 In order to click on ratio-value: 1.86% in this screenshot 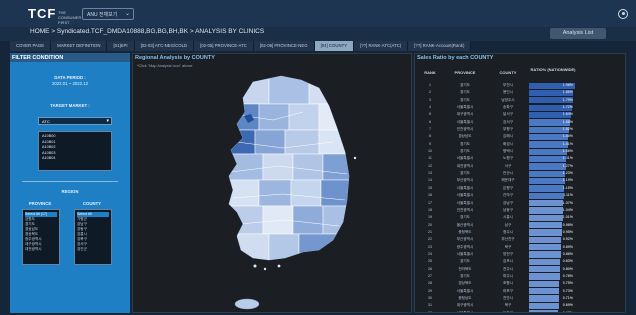, I will do `click(567, 92)`.